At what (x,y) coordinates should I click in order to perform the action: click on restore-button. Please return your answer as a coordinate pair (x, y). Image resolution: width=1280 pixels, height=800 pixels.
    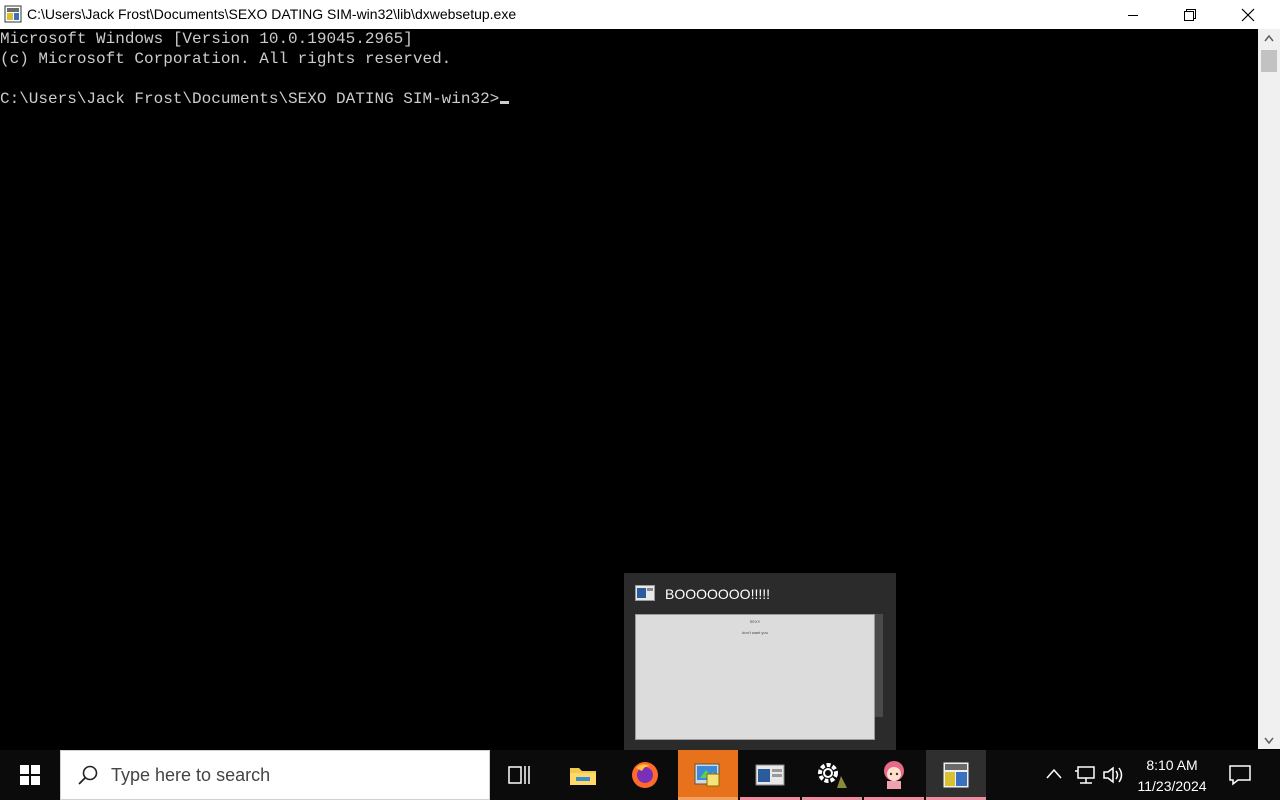
    Looking at the image, I should click on (1190, 14).